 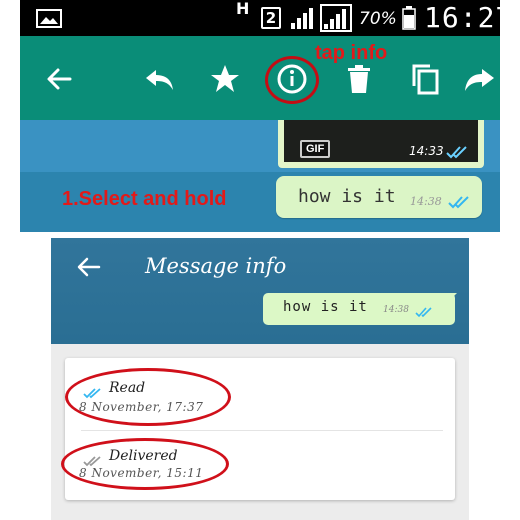 What do you see at coordinates (378, 19) in the screenshot?
I see `battery-percent: 70%` at bounding box center [378, 19].